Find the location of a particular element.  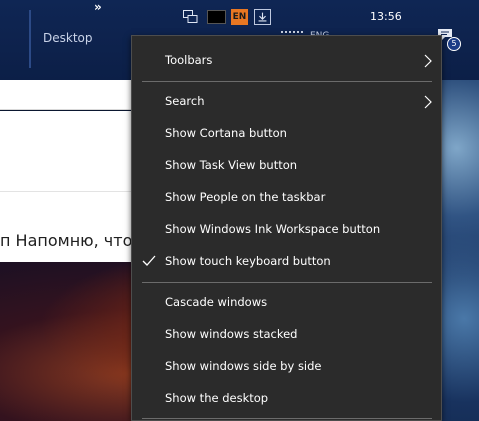

menu-item-label: Show windows stacked is located at coordinates (231, 334).